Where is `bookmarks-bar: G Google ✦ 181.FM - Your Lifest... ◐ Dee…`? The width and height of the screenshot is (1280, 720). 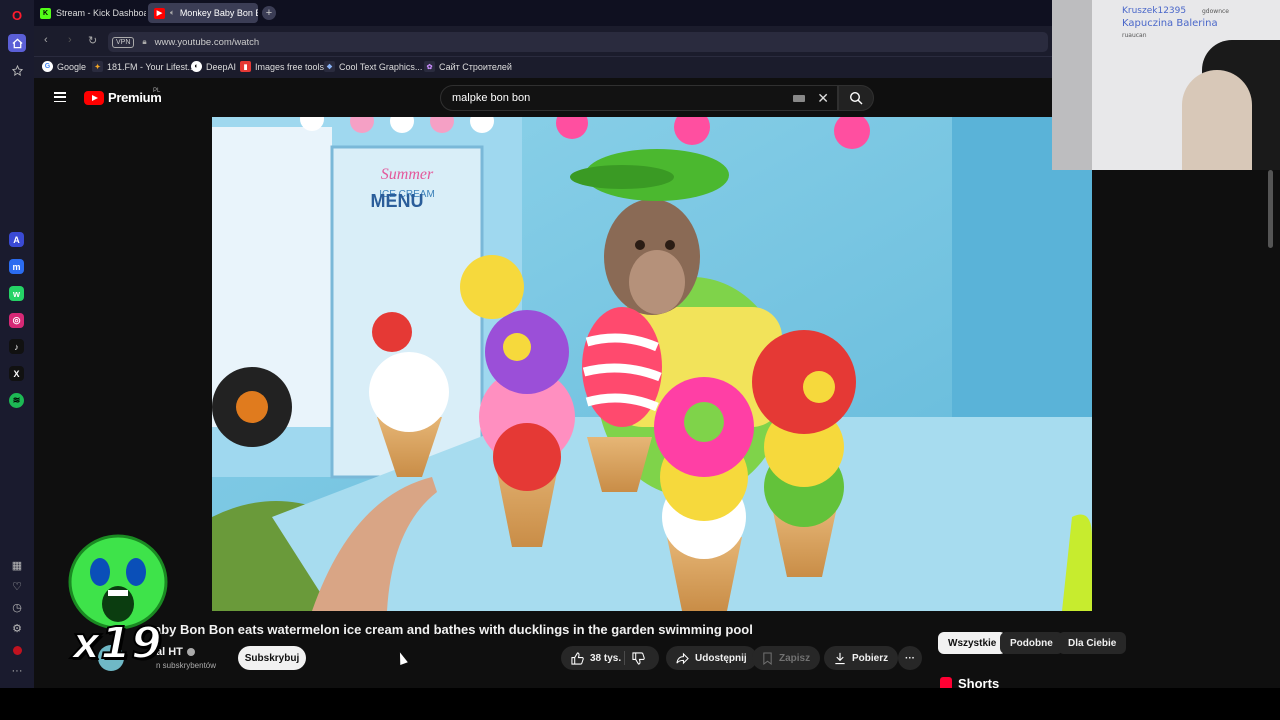
bookmarks-bar: G Google ✦ 181.FM - Your Lifest... ◐ Dee… is located at coordinates (543, 67).